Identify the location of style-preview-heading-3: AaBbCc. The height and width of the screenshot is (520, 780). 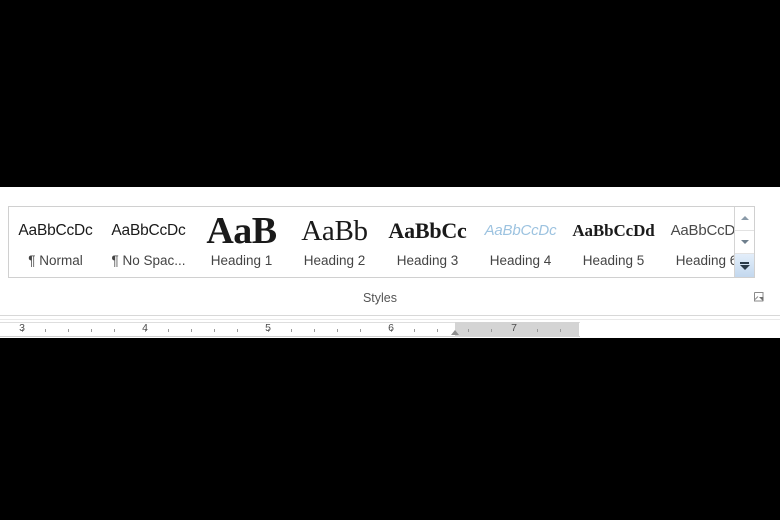
(427, 230).